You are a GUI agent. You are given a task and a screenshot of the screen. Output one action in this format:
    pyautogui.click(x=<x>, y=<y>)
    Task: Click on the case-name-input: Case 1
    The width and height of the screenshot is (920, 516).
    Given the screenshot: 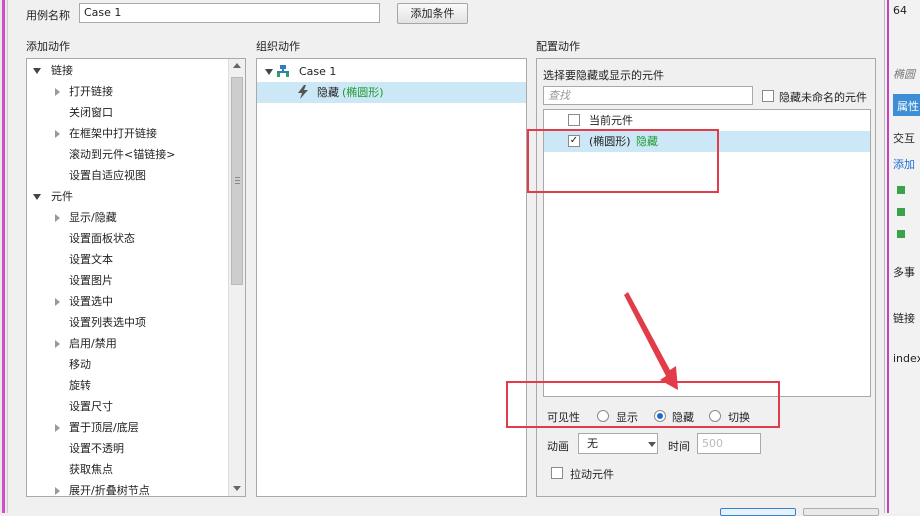 What is the action you would take?
    pyautogui.click(x=229, y=13)
    